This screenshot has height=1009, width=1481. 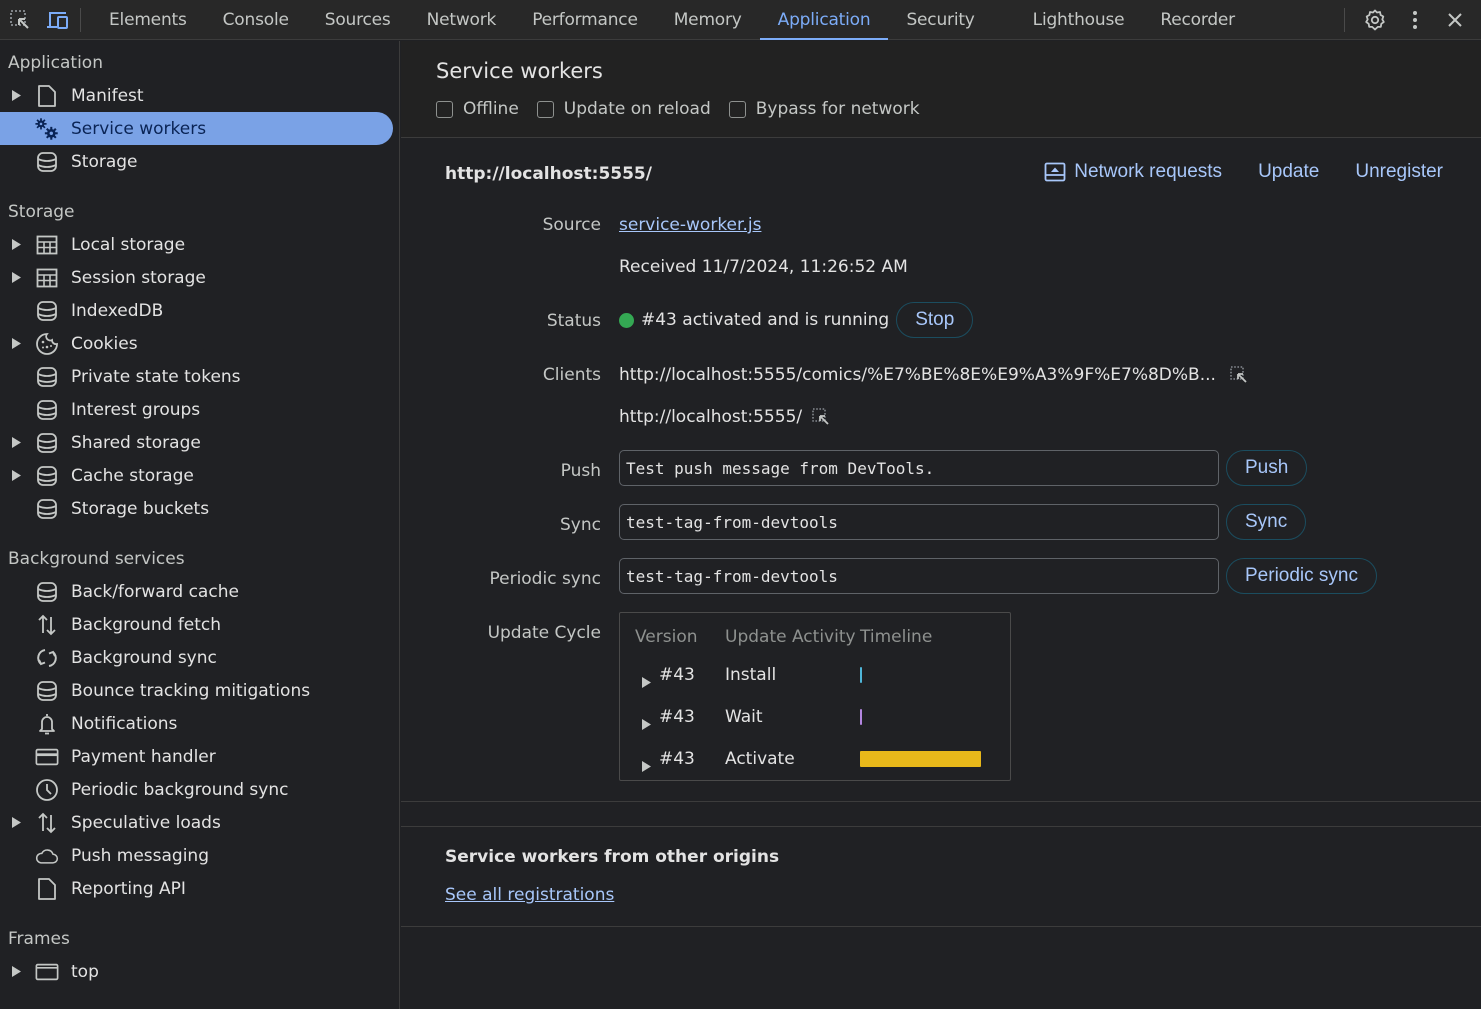 What do you see at coordinates (919, 468) in the screenshot?
I see `push-message-input` at bounding box center [919, 468].